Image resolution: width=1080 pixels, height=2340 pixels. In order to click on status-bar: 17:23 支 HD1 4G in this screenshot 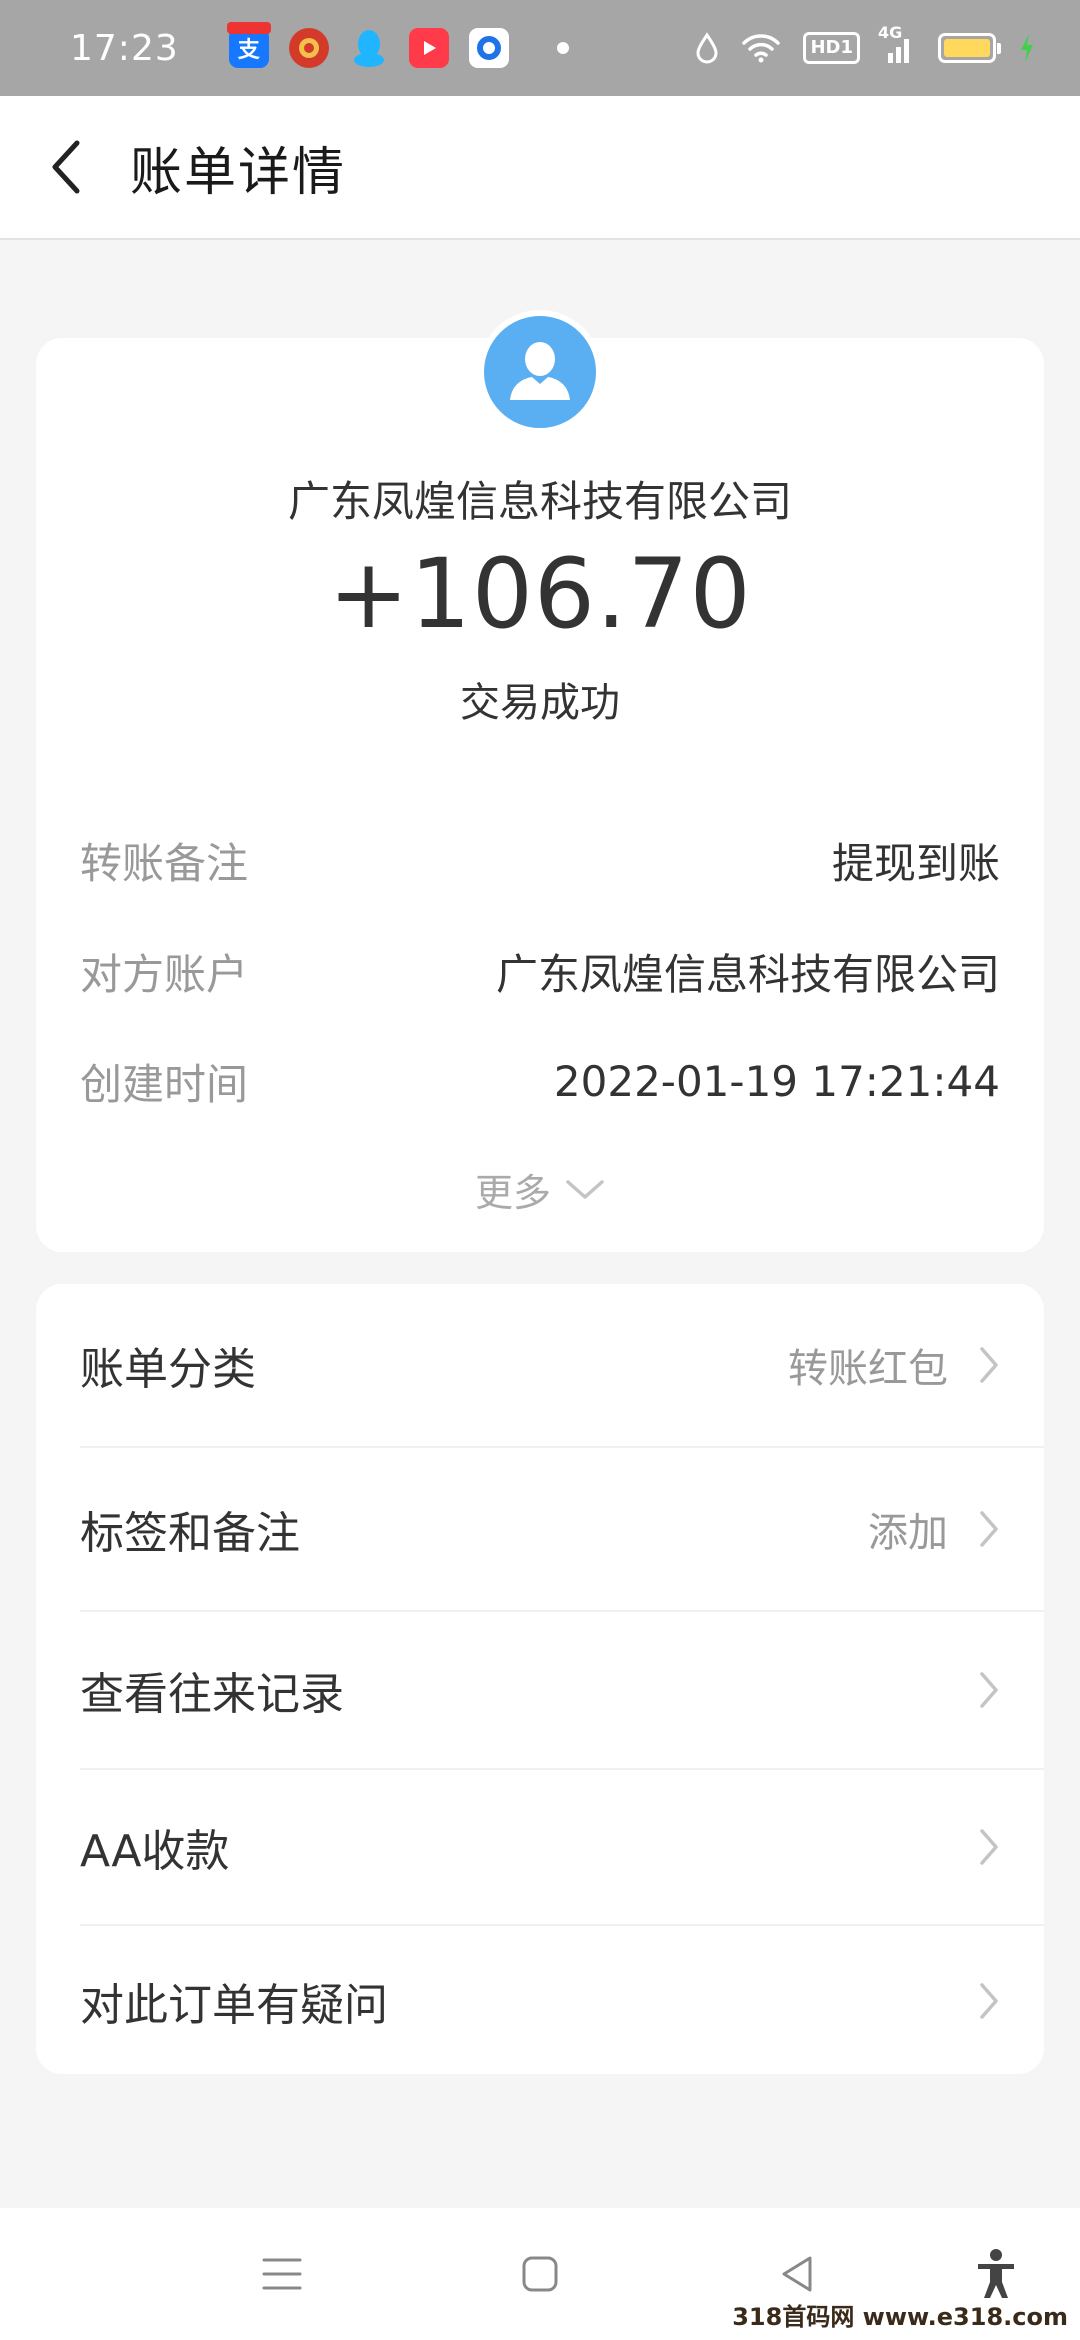, I will do `click(540, 48)`.